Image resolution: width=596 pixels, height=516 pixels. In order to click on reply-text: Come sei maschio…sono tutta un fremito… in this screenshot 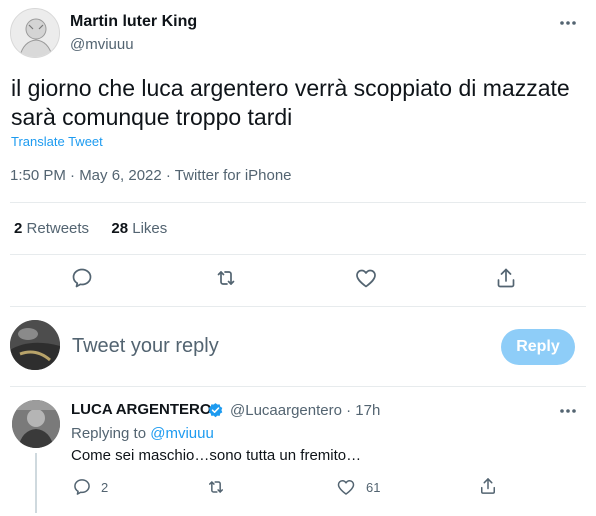, I will do `click(216, 455)`.